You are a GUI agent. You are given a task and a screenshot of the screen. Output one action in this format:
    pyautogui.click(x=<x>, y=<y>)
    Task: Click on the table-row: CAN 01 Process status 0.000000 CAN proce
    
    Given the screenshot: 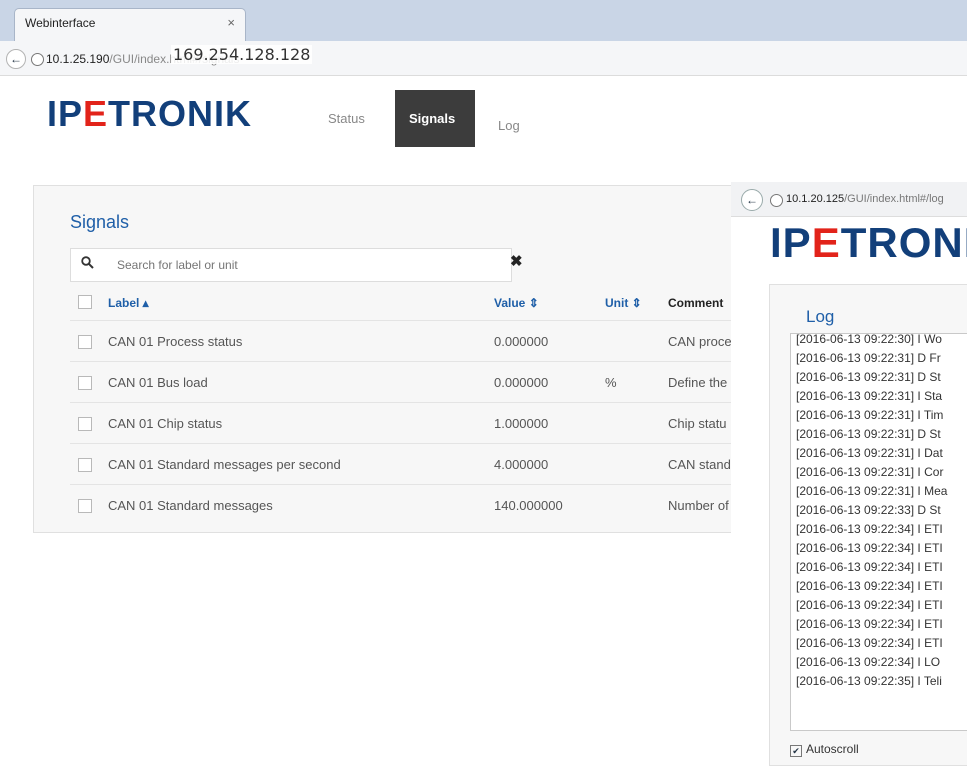 What is the action you would take?
    pyautogui.click(x=407, y=341)
    